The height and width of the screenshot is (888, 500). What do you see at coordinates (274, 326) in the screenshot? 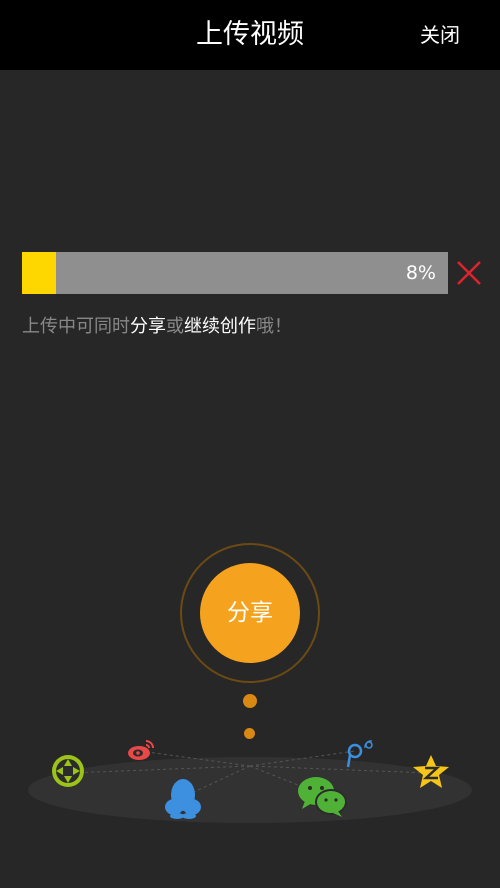
I see `hint-text-3: 哦！` at bounding box center [274, 326].